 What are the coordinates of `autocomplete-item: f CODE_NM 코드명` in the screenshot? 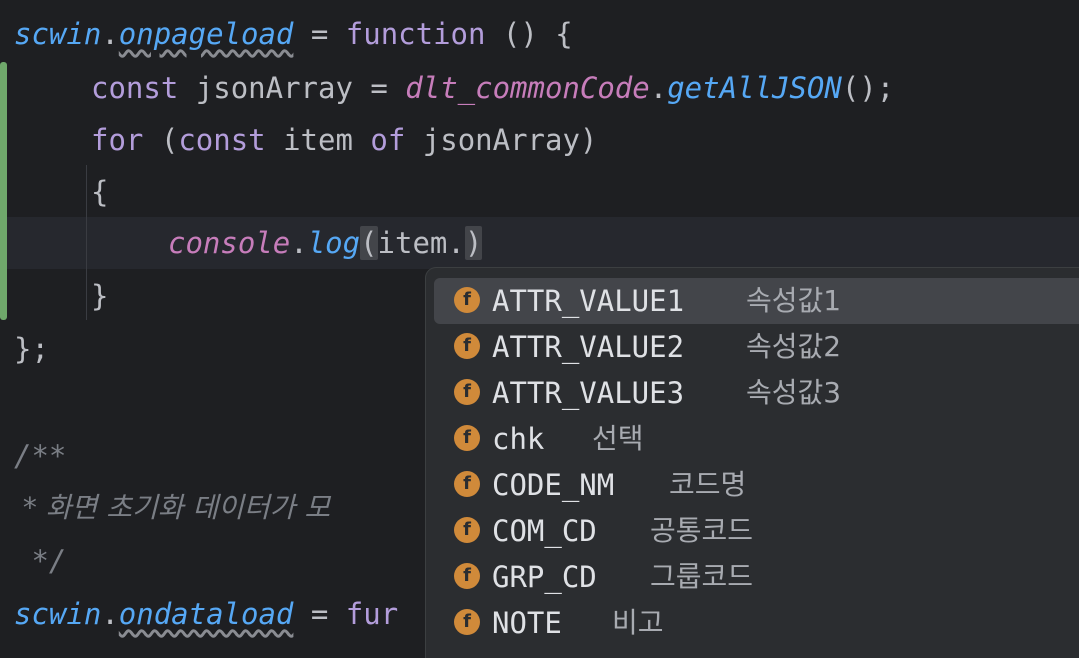 It's located at (756, 485).